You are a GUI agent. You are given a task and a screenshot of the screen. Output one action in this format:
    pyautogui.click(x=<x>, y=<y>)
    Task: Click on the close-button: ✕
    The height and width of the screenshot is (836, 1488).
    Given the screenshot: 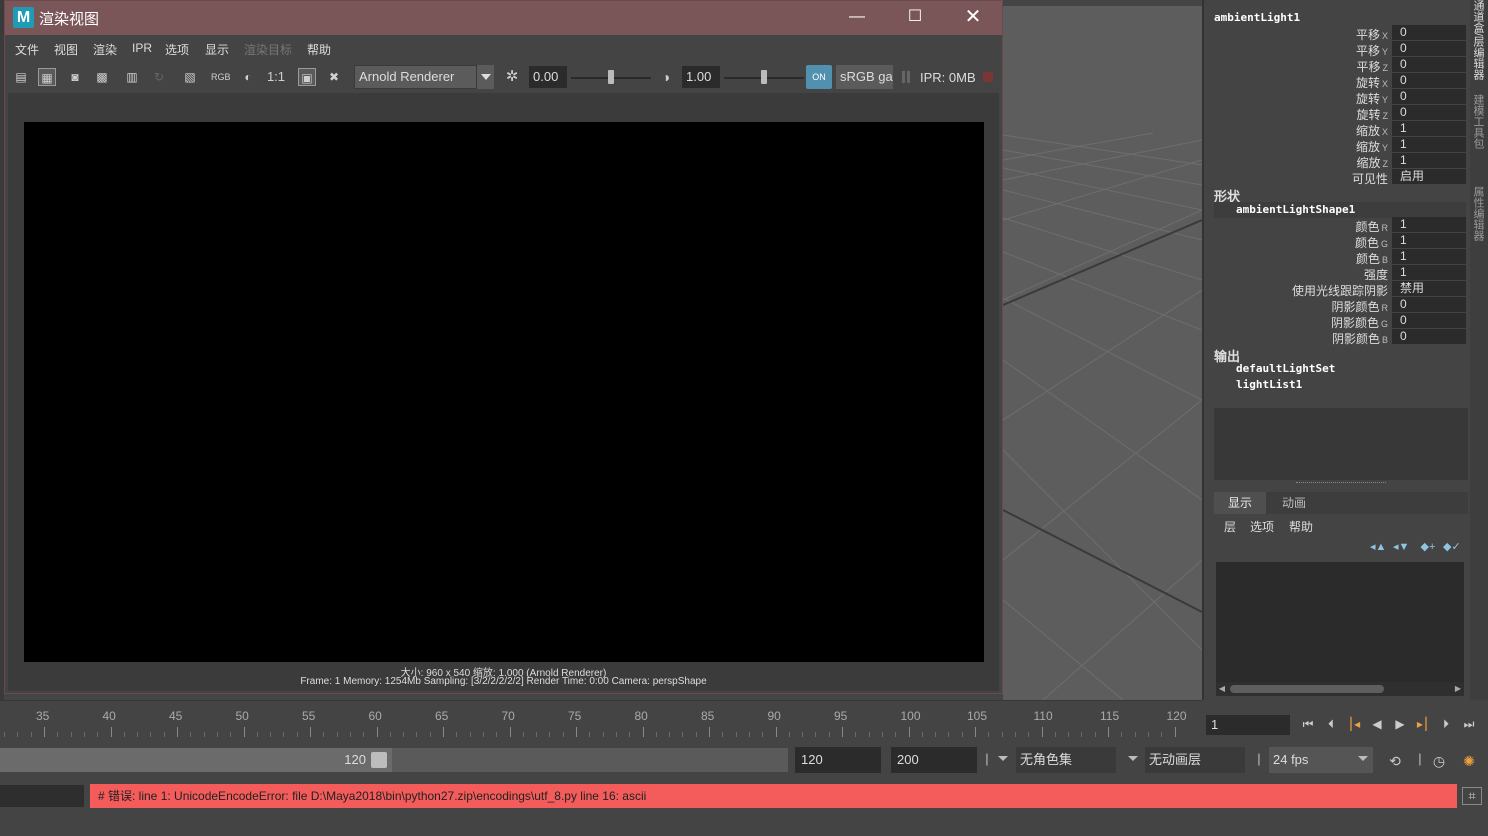 What is the action you would take?
    pyautogui.click(x=973, y=18)
    